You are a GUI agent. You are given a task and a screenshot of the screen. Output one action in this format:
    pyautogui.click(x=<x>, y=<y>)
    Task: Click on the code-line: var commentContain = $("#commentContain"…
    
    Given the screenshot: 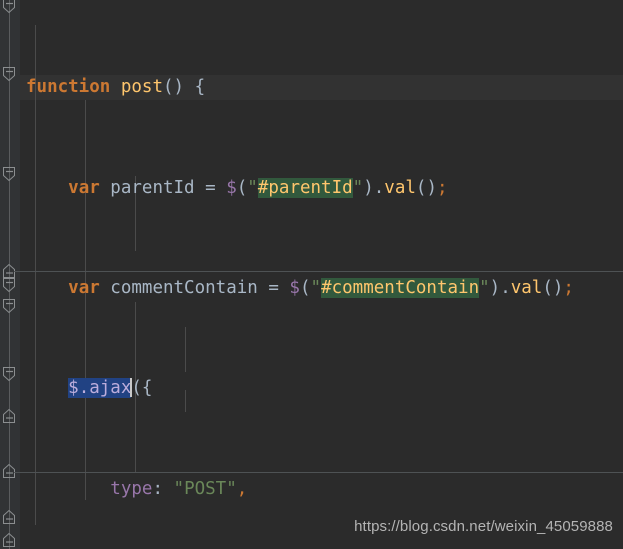 What is the action you would take?
    pyautogui.click(x=321, y=288)
    